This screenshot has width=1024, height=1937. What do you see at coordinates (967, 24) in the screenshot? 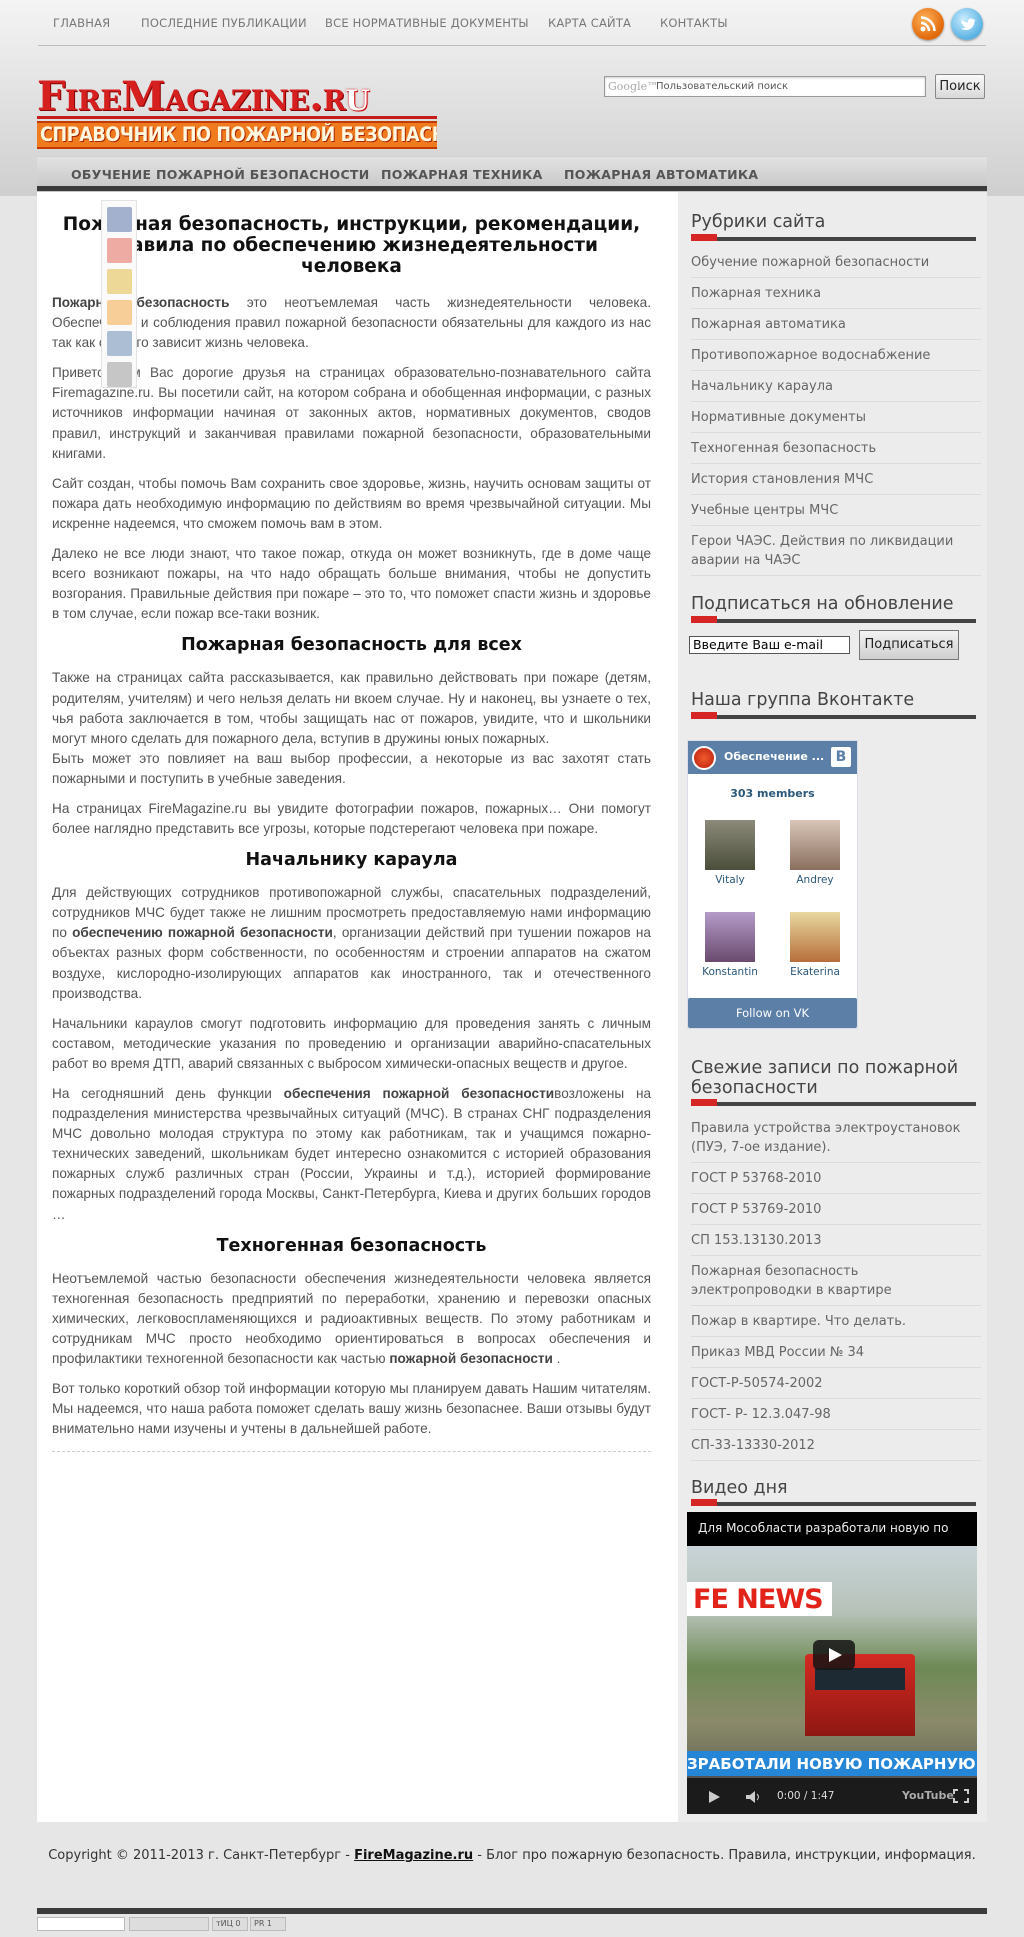
I see `twitter-icon` at bounding box center [967, 24].